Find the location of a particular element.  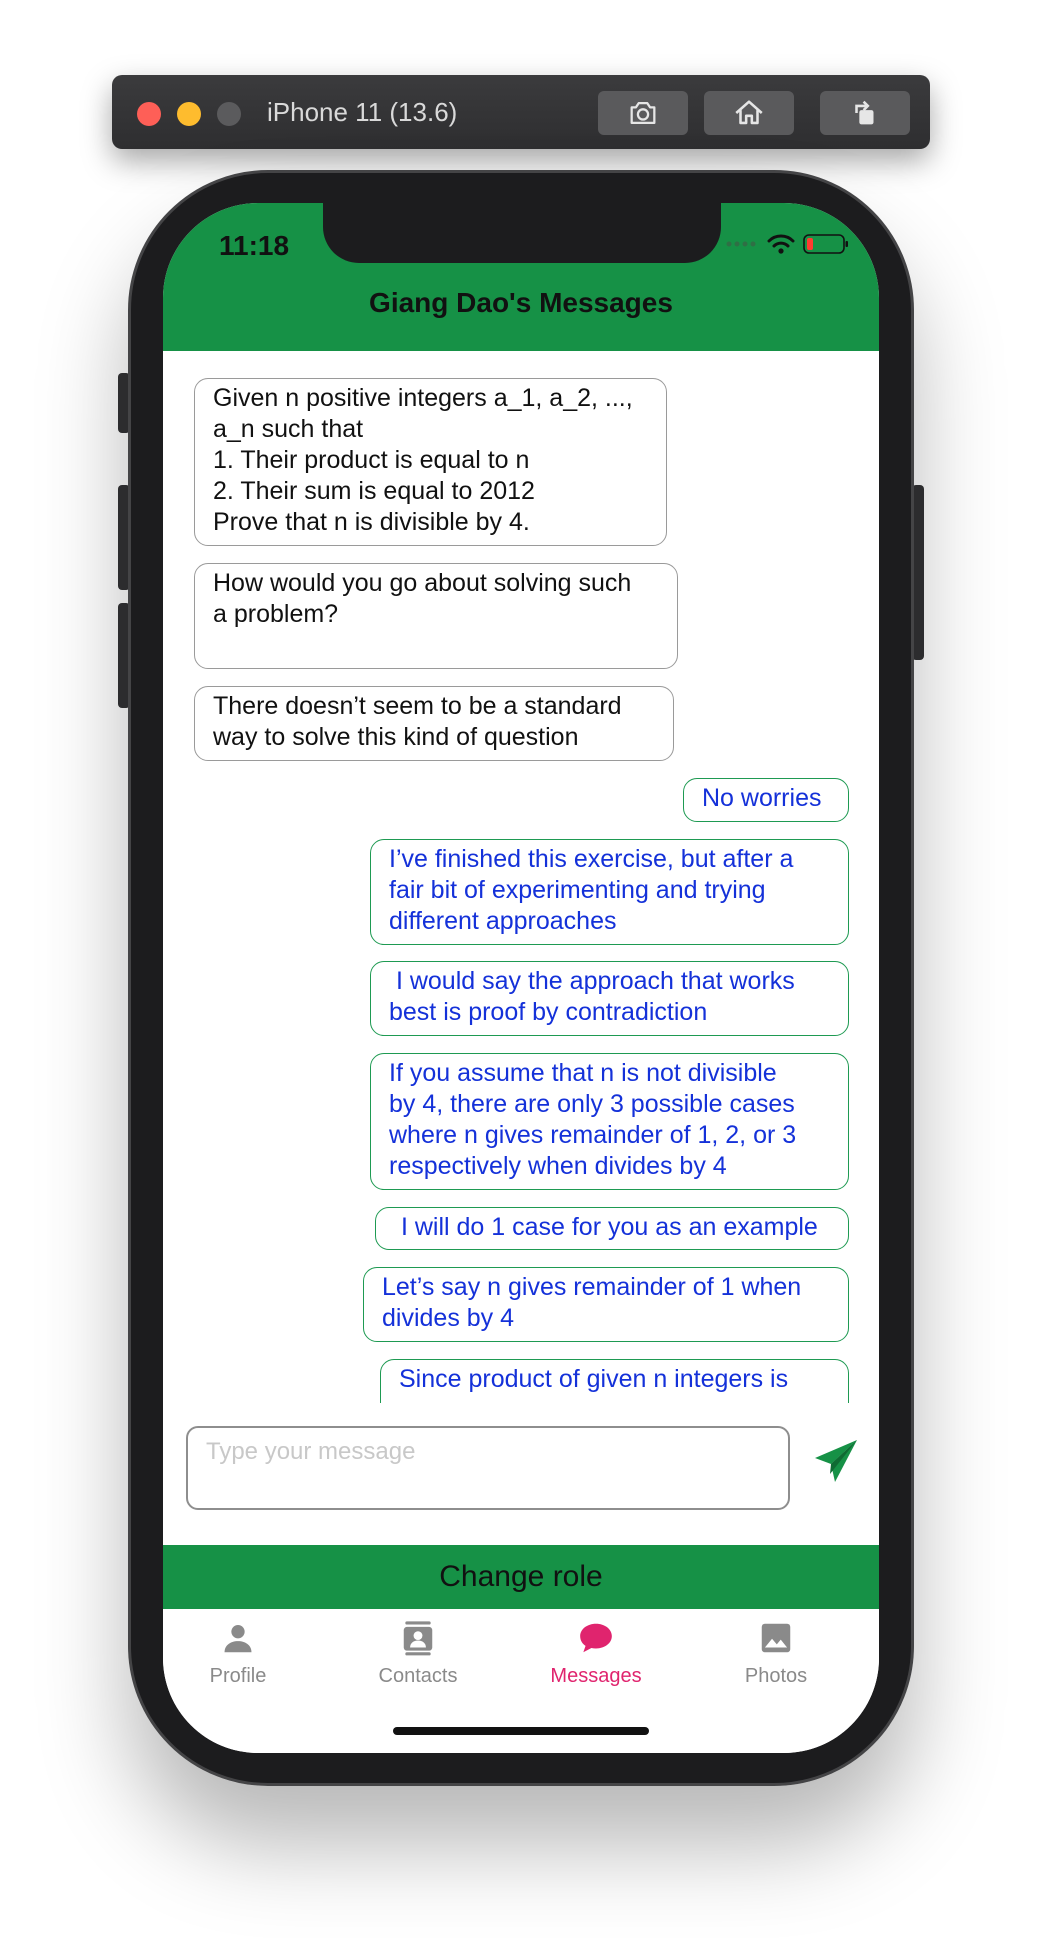

app-header: 11:18 Giang Dao's Messages is located at coordinates (521, 277).